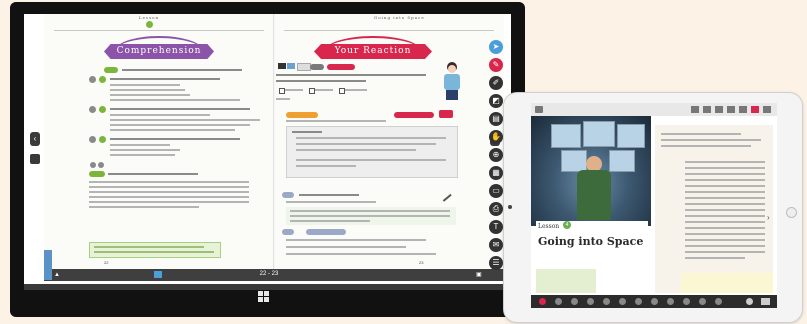 The height and width of the screenshot is (324, 807). What do you see at coordinates (496, 173) in the screenshot?
I see `grid-icon: ▦` at bounding box center [496, 173].